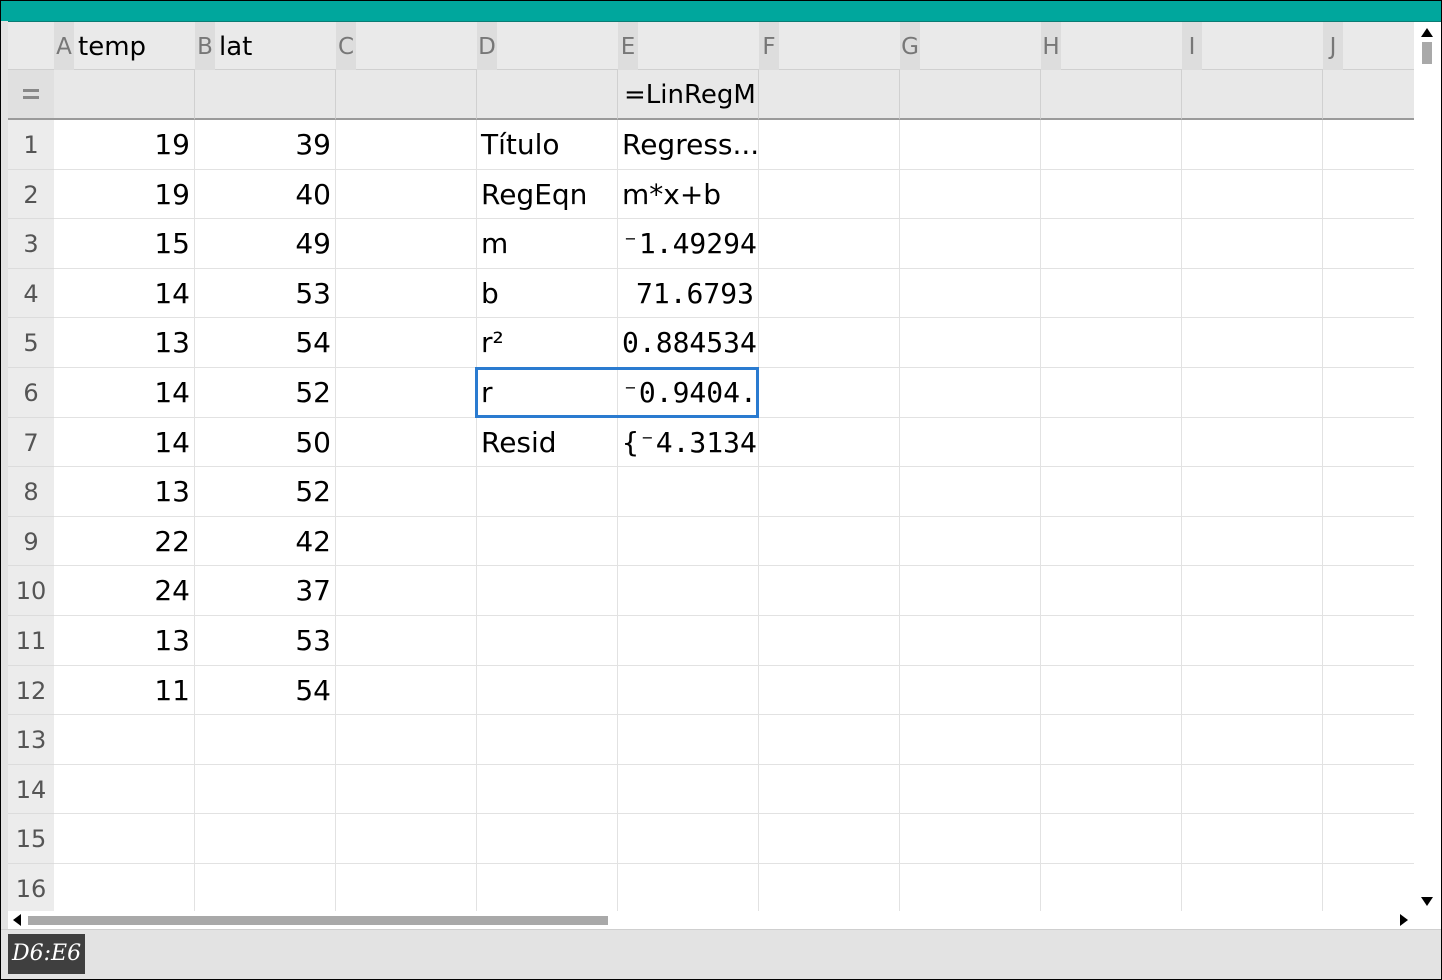 Image resolution: width=1442 pixels, height=980 pixels. Describe the element at coordinates (31, 591) in the screenshot. I see `row-header-10: 10` at that location.